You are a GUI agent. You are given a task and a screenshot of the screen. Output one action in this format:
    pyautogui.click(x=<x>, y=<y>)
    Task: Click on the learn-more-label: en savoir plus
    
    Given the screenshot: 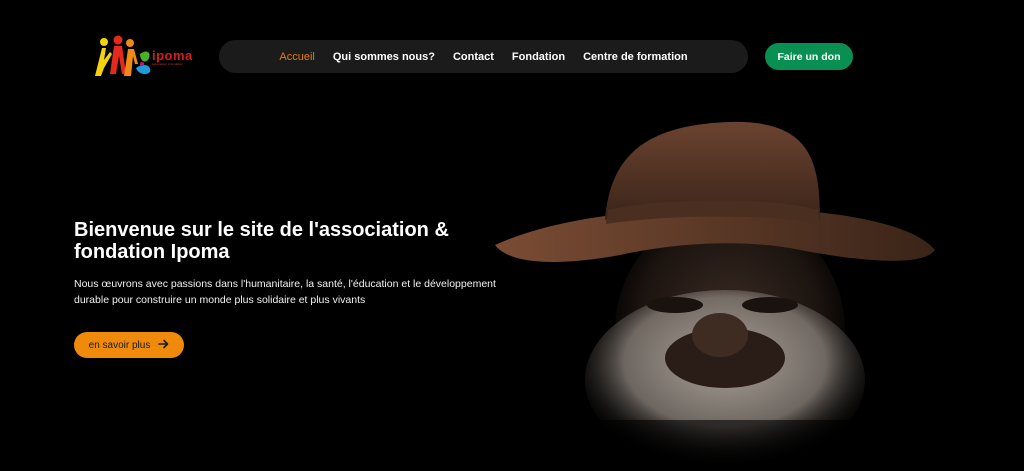 What is the action you would take?
    pyautogui.click(x=119, y=345)
    